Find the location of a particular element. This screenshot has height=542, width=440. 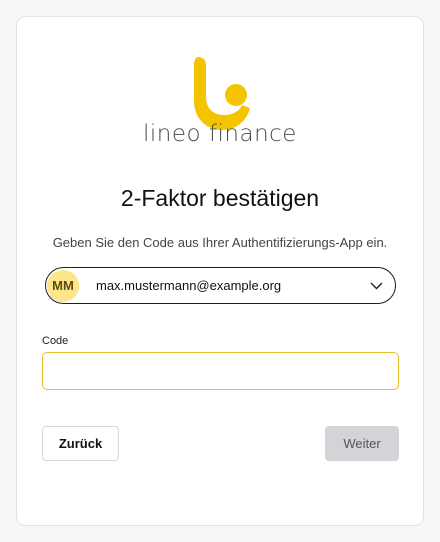

code-input is located at coordinates (220, 371).